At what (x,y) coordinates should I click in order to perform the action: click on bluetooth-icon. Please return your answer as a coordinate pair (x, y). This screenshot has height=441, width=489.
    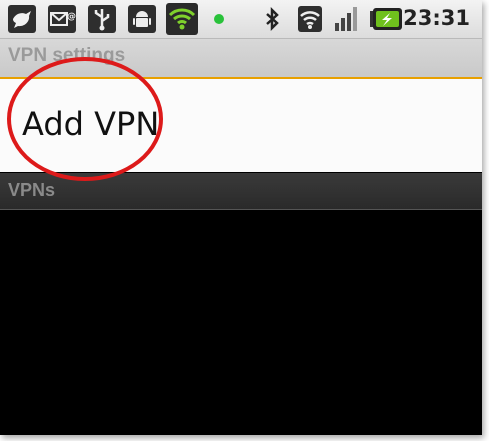
    Looking at the image, I should click on (272, 19).